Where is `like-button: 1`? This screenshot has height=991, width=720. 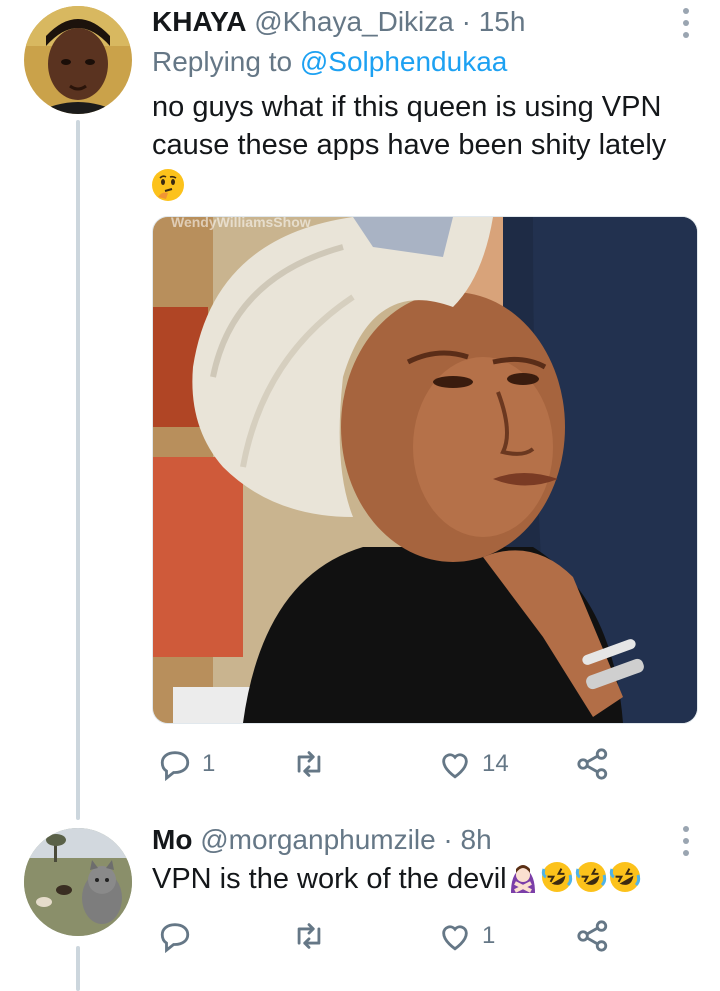 like-button: 1 is located at coordinates (466, 936).